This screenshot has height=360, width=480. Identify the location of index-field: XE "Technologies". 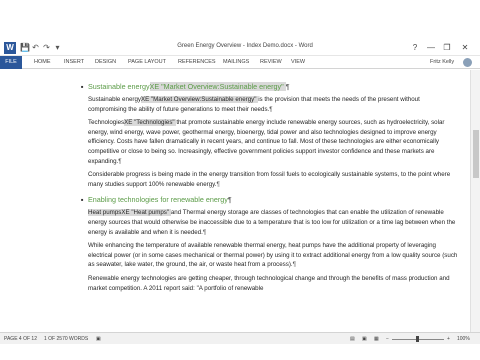
(150, 123).